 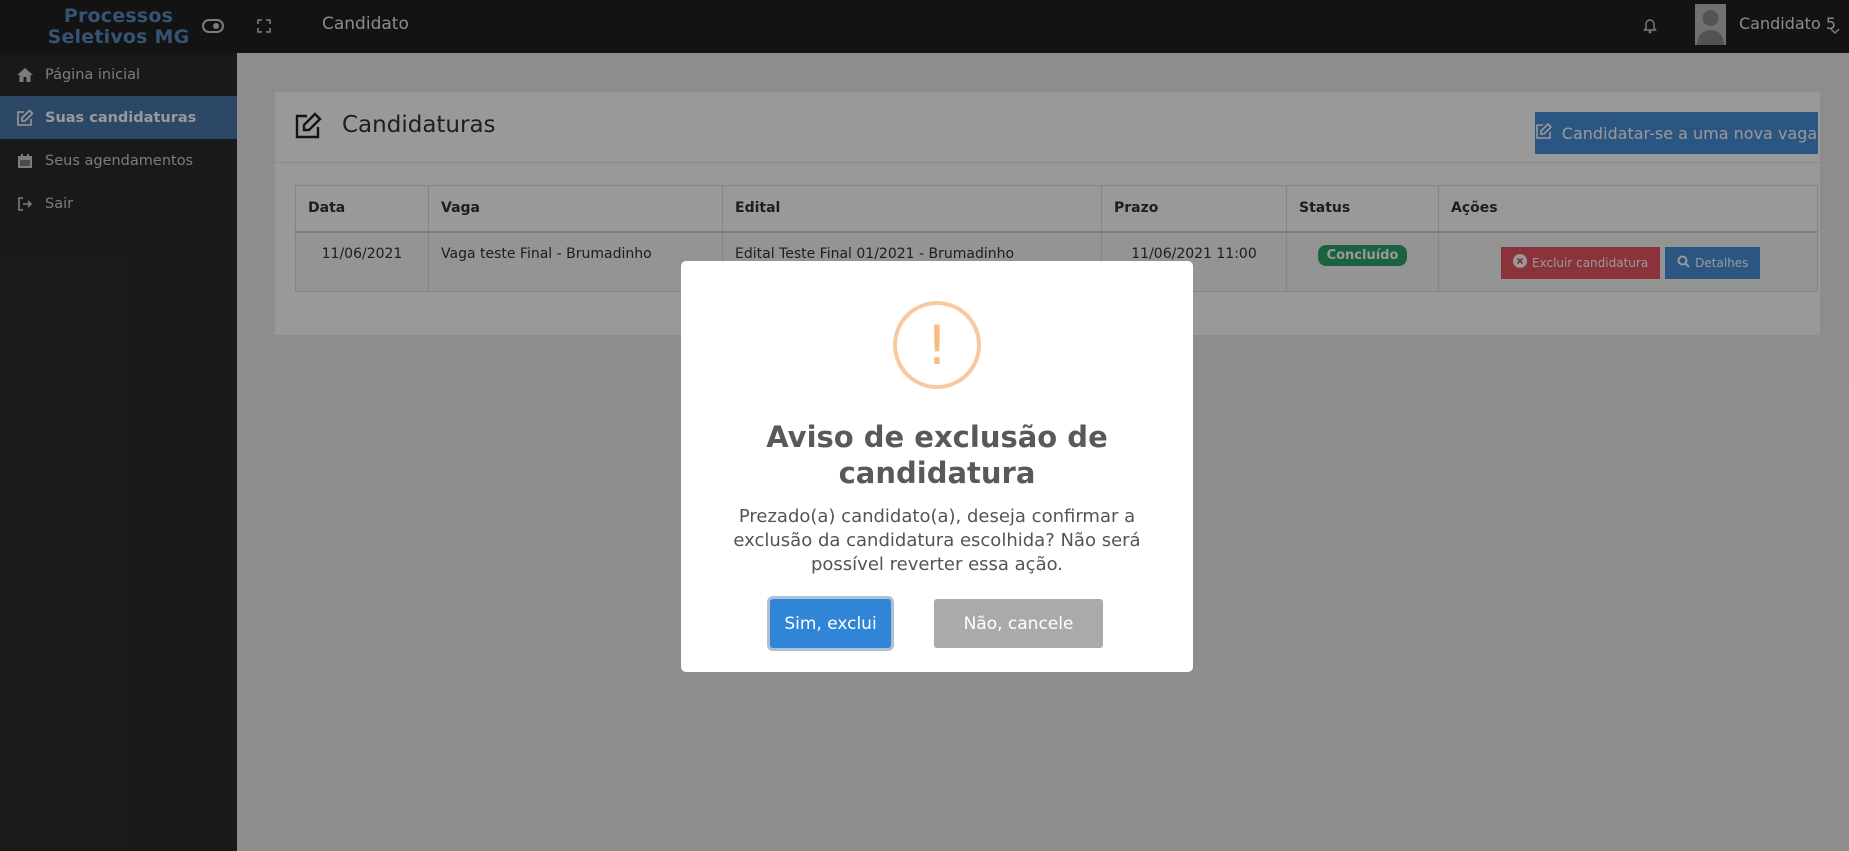 I want to click on warning-glyph: !, so click(x=937, y=345).